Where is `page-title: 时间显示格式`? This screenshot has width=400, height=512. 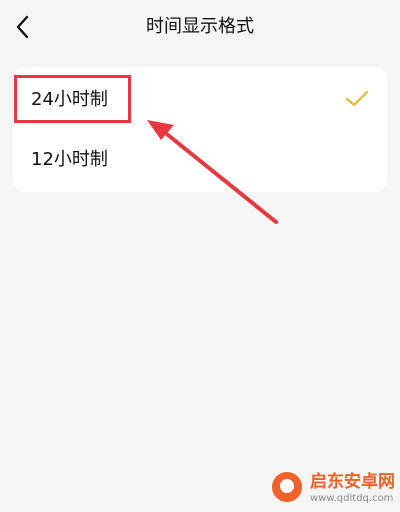
page-title: 时间显示格式 is located at coordinates (200, 26).